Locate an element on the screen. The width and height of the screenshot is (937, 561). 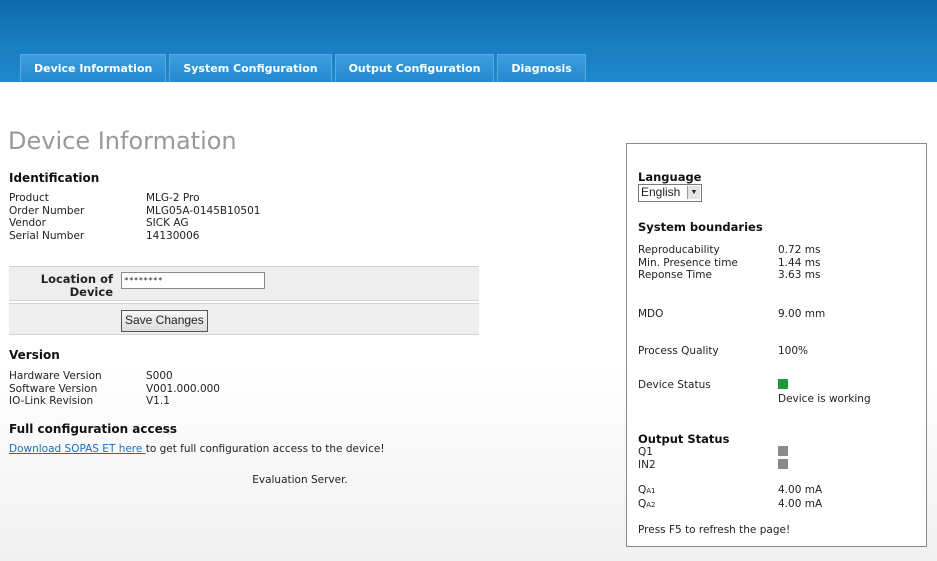
software-version-label: Software Version is located at coordinates (53, 388).